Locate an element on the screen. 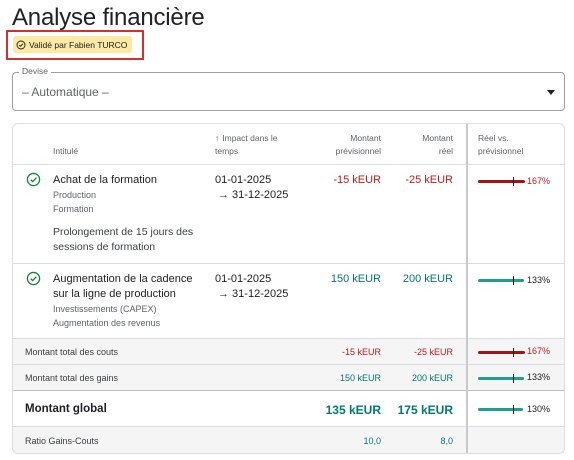 This screenshot has height=460, width=574. row-subcategory: Augmentation des revenus is located at coordinates (107, 323).